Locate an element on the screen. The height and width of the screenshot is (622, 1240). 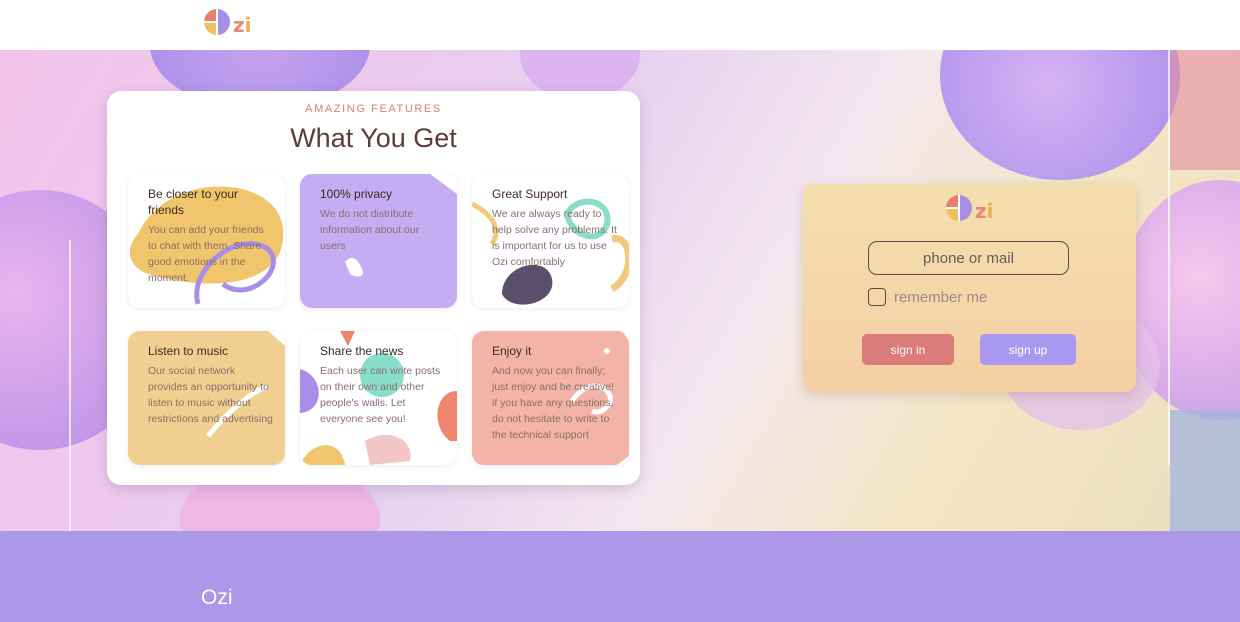
footer-brand: Ozi is located at coordinates (217, 597).